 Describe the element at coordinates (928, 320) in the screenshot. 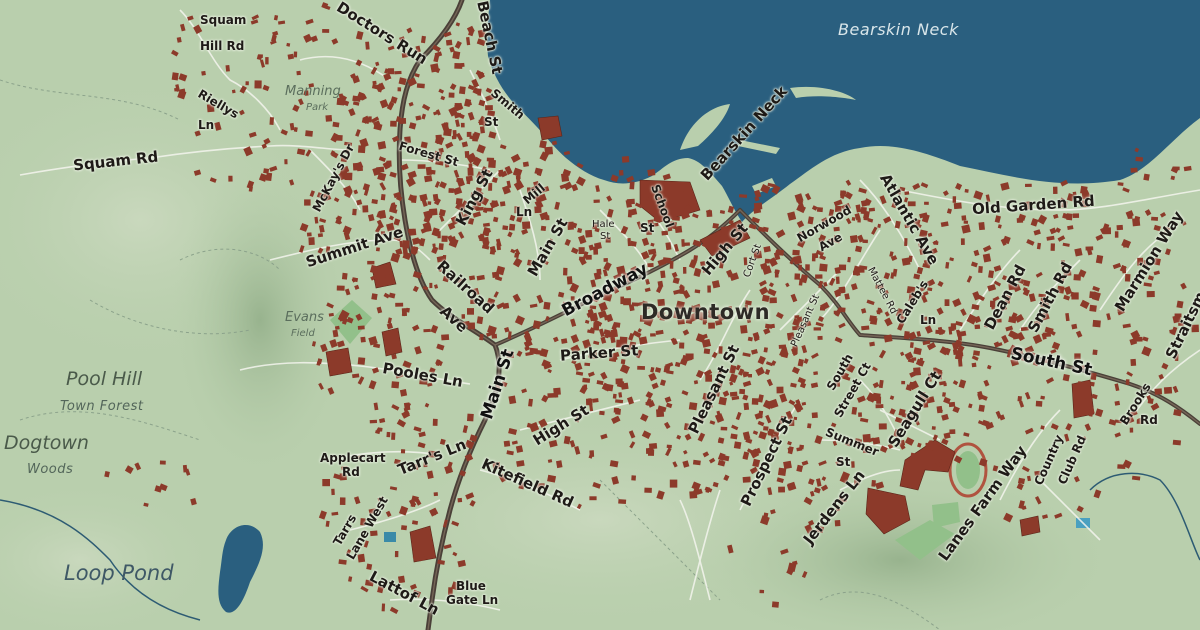

I see `street-label-calebs-ln: Ln` at that location.